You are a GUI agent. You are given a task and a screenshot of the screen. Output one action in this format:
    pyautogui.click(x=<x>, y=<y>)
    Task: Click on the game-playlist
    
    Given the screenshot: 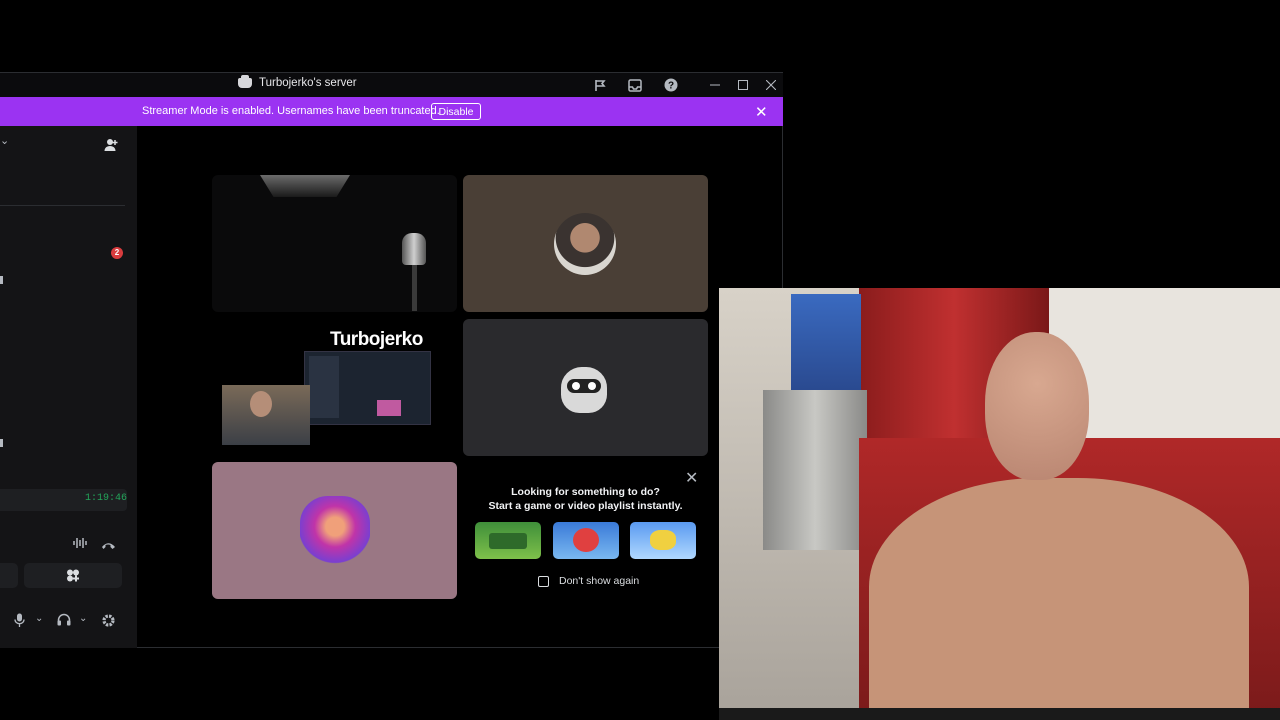 What is the action you would take?
    pyautogui.click(x=663, y=540)
    